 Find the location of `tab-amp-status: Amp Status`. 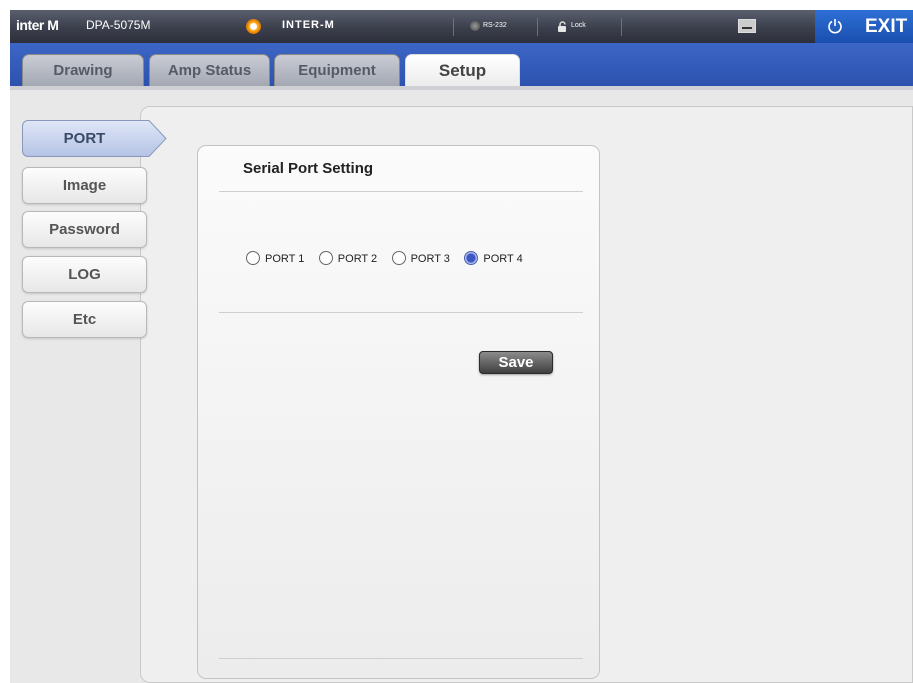

tab-amp-status: Amp Status is located at coordinates (209, 70).